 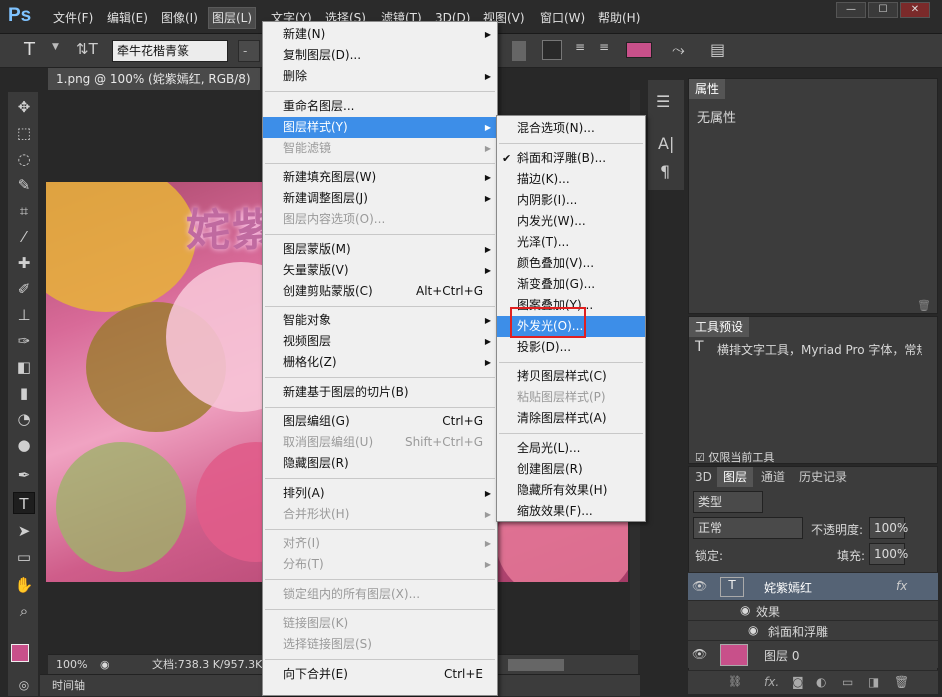 What do you see at coordinates (604, 50) in the screenshot?
I see `align-right-icon: ≡` at bounding box center [604, 50].